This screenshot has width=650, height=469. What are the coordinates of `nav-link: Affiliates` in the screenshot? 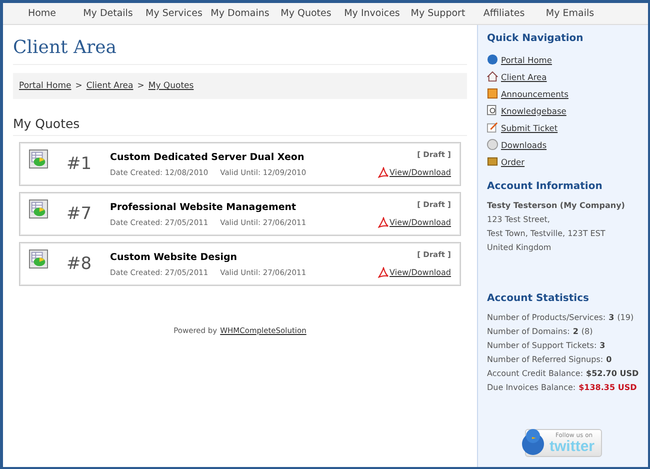 It's located at (504, 13).